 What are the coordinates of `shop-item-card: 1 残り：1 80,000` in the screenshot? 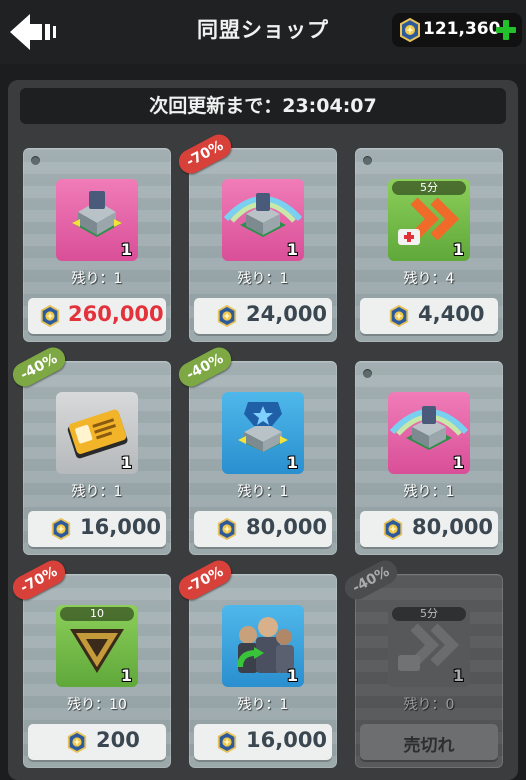 It's located at (429, 458).